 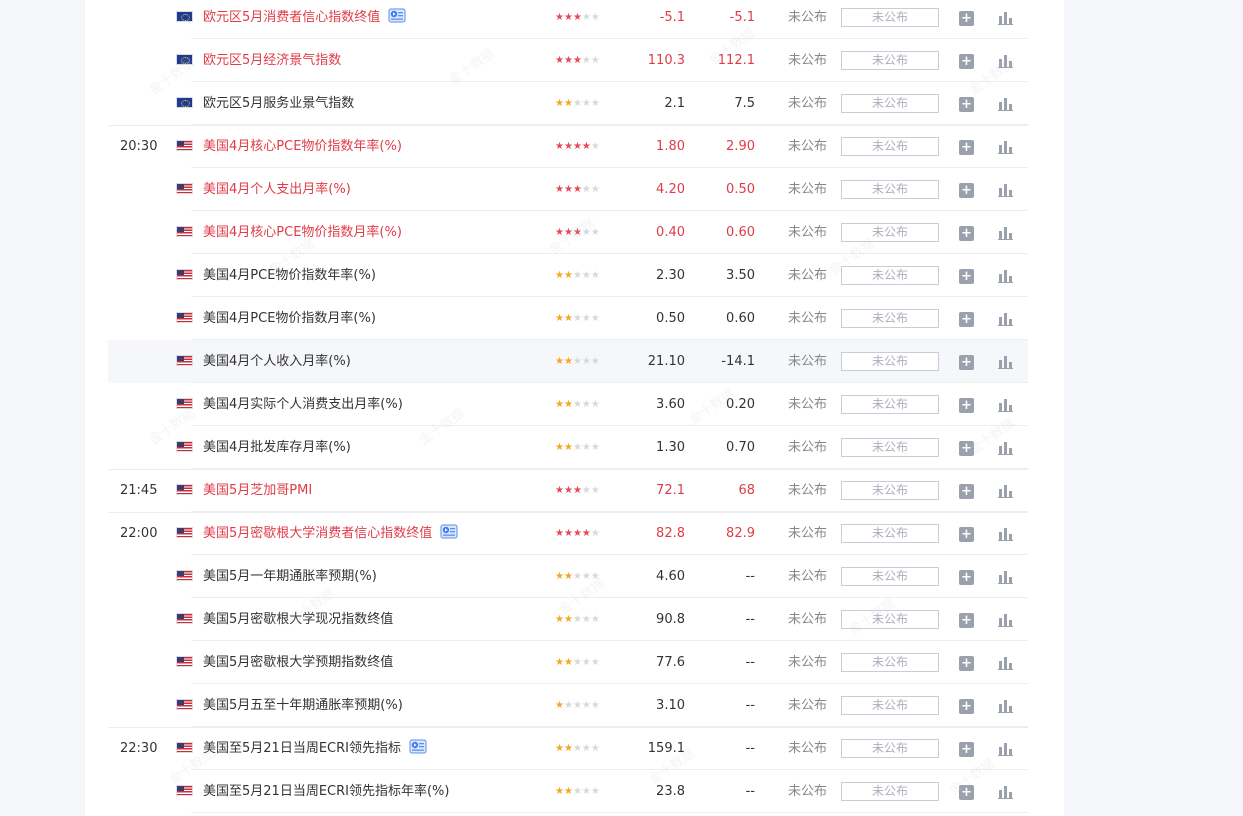 I want to click on previous-value: 4.60, so click(x=670, y=576).